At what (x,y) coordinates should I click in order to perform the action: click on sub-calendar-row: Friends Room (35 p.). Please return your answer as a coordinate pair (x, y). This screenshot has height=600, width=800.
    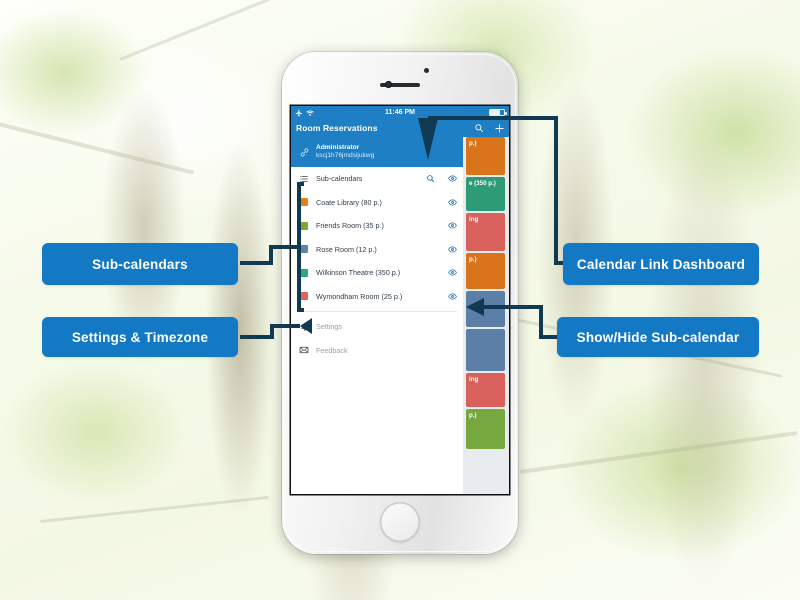
    Looking at the image, I should click on (377, 226).